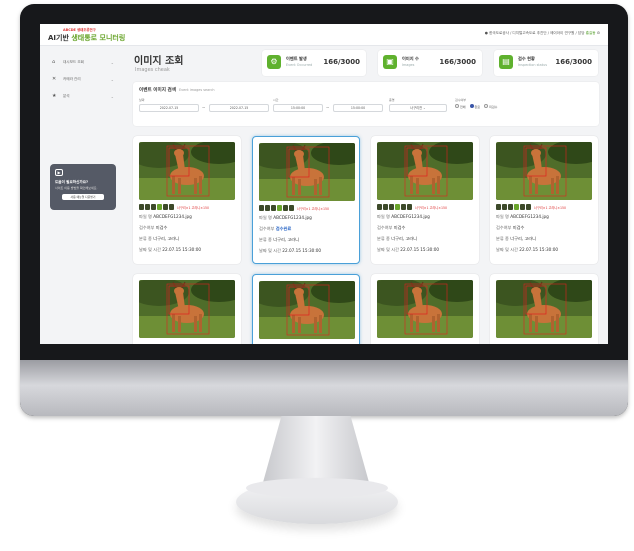 The height and width of the screenshot is (551, 634). I want to click on species-count-tag: 너구리×1 고라니×150, so click(431, 207).